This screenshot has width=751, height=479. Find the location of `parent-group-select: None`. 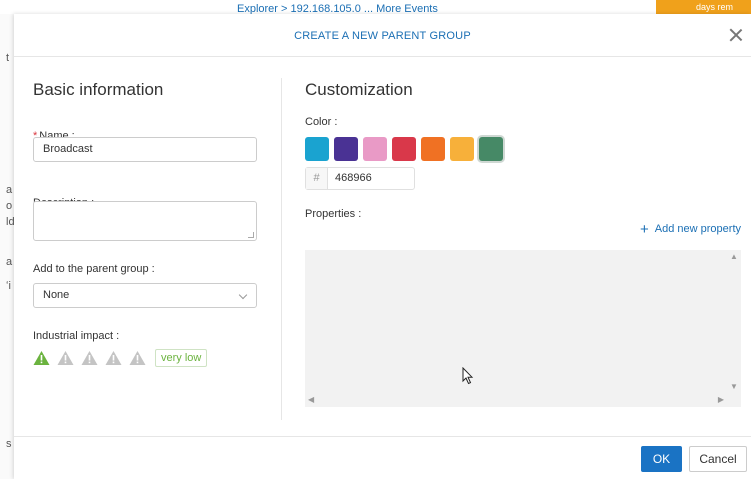

parent-group-select: None is located at coordinates (145, 295).